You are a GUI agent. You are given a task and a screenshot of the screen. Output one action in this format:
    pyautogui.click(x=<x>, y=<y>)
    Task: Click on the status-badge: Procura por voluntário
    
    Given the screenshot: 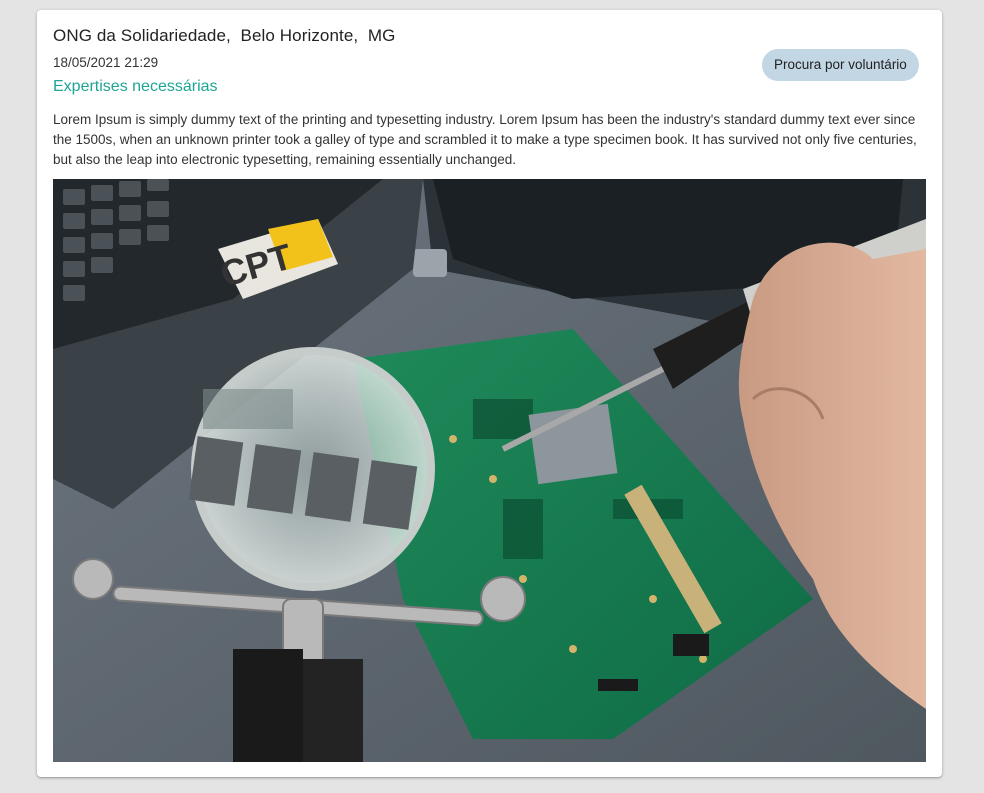 What is the action you would take?
    pyautogui.click(x=840, y=65)
    